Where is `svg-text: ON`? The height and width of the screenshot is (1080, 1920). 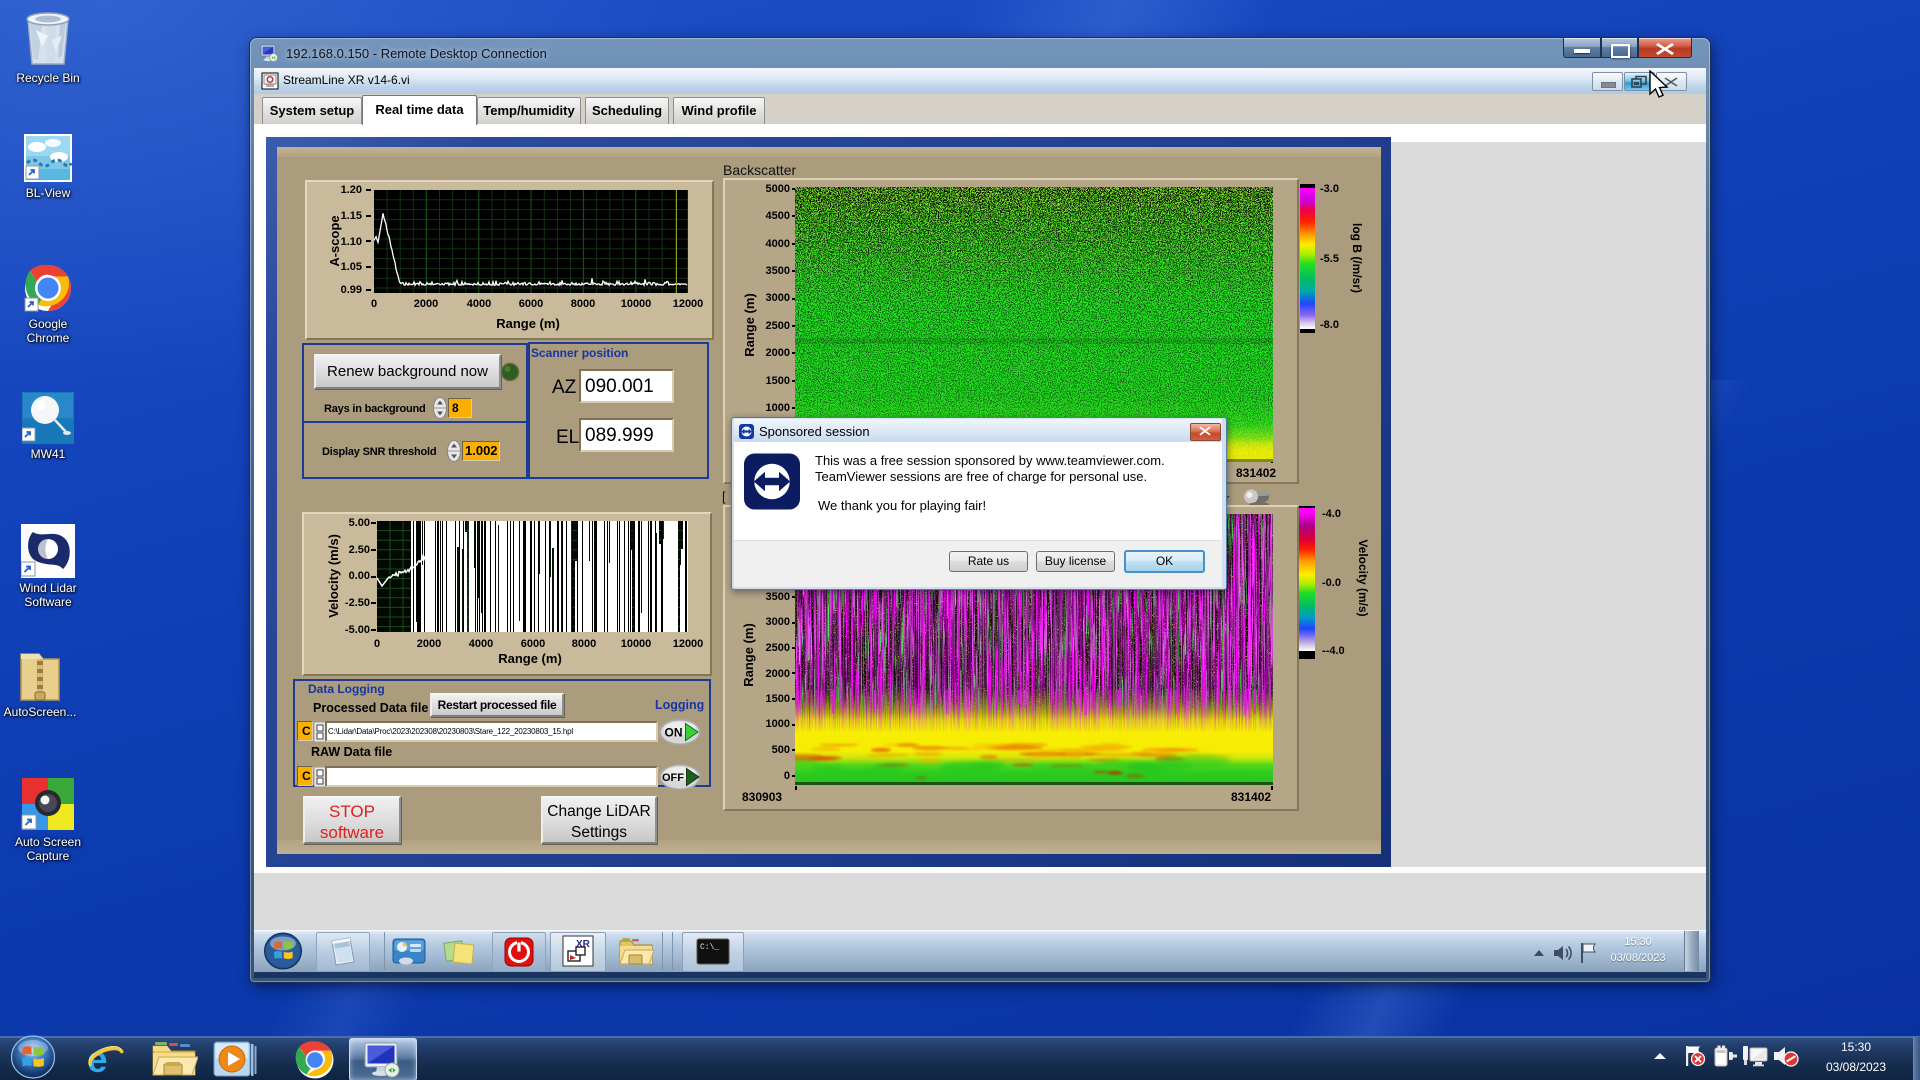
svg-text: ON is located at coordinates (674, 733).